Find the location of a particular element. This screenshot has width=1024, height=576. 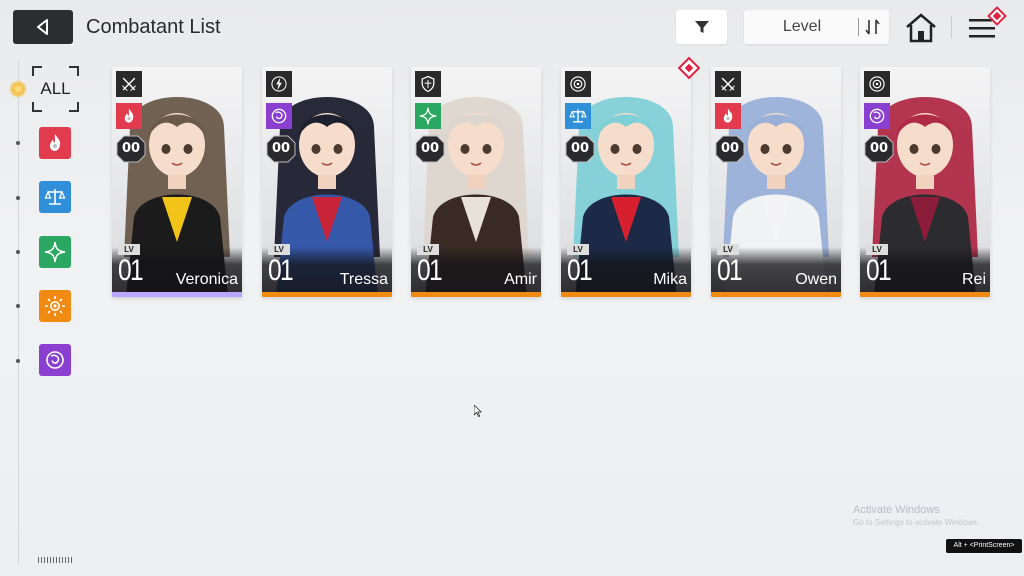

sort-dropdown: Level is located at coordinates (816, 27).